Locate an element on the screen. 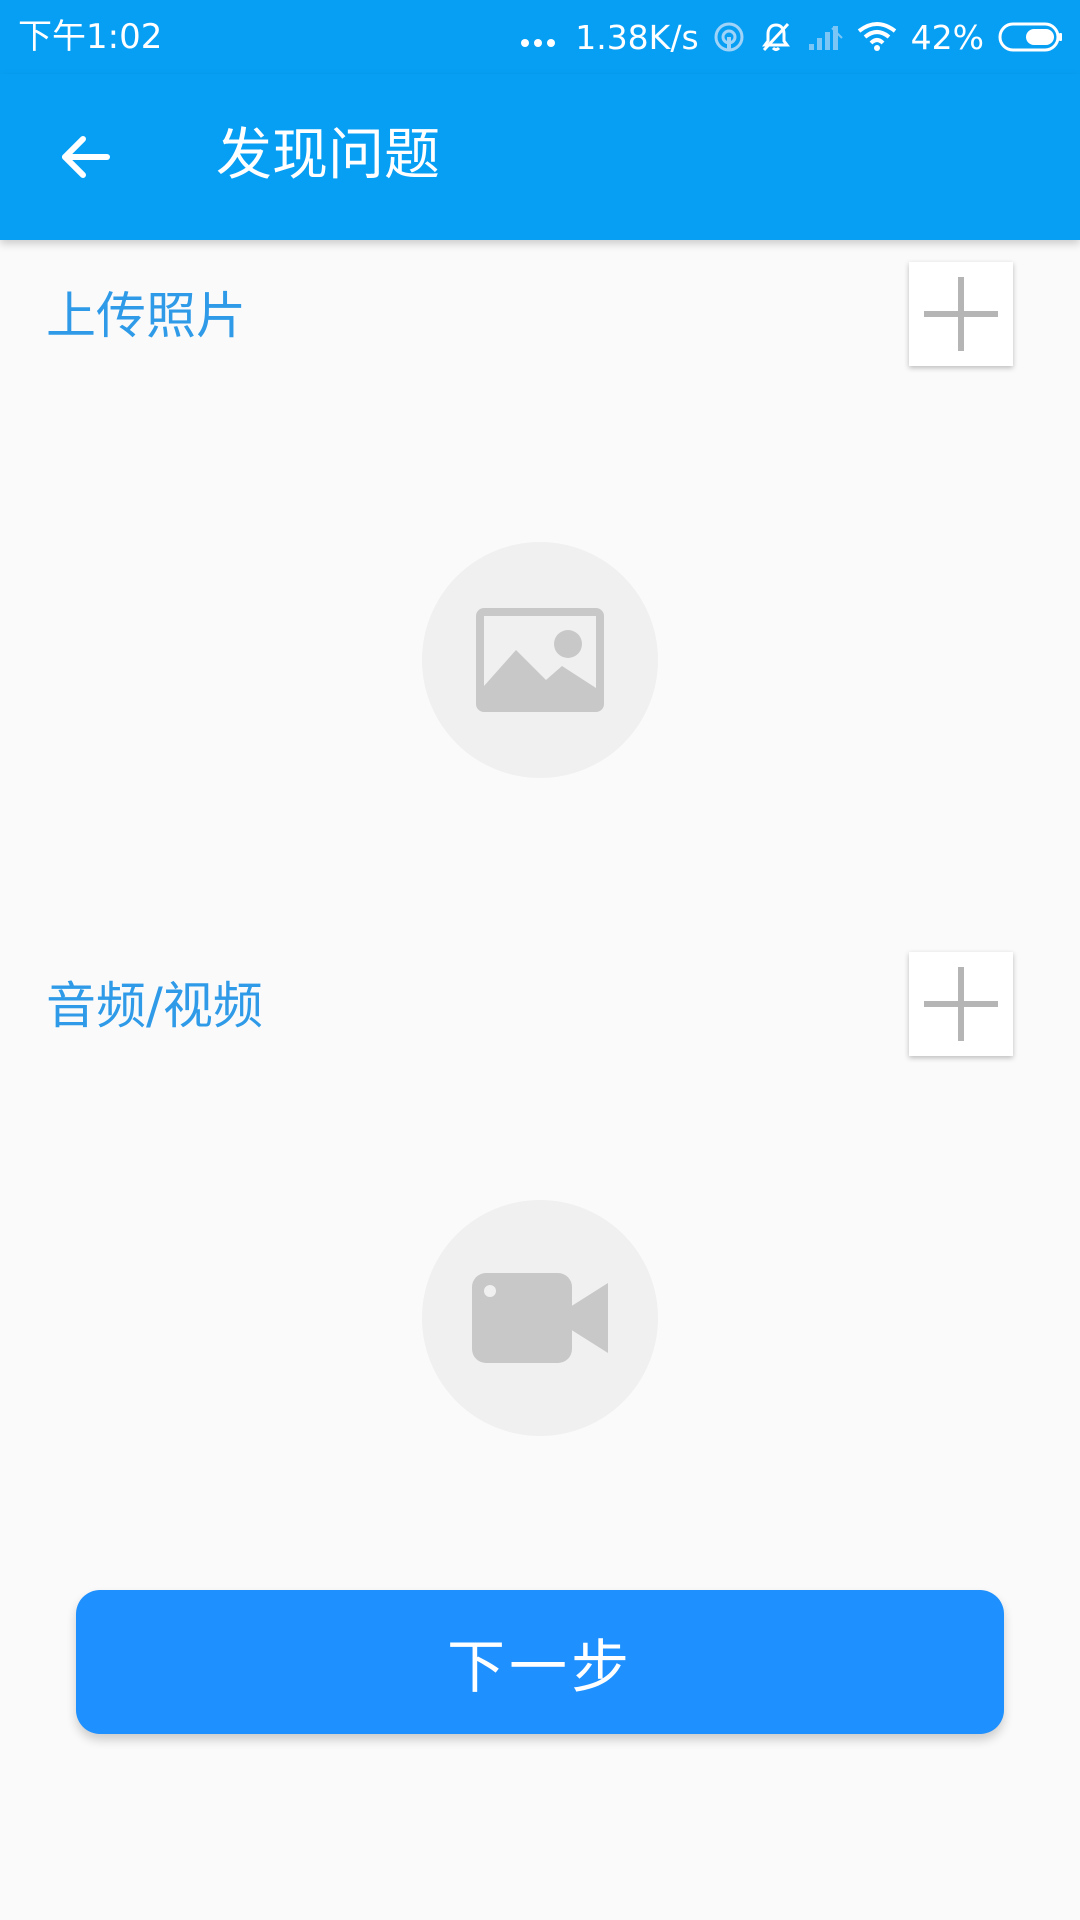 The width and height of the screenshot is (1080, 1920). status-bar: 下午1:02 1.38K/s 42% is located at coordinates (540, 37).